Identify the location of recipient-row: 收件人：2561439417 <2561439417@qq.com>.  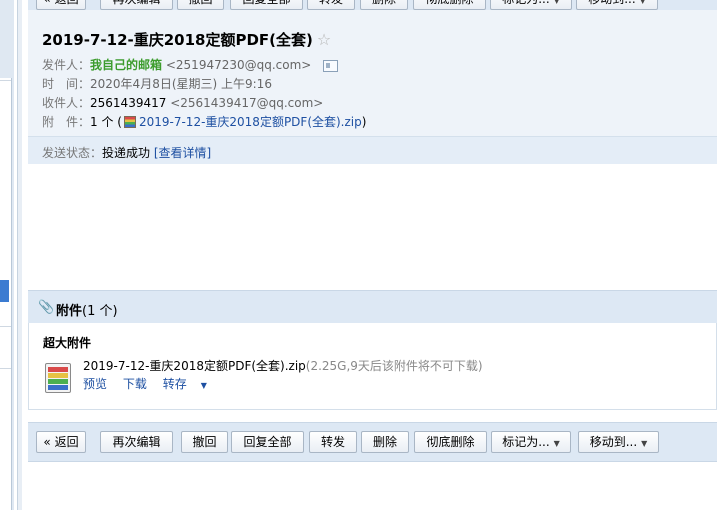
(183, 103).